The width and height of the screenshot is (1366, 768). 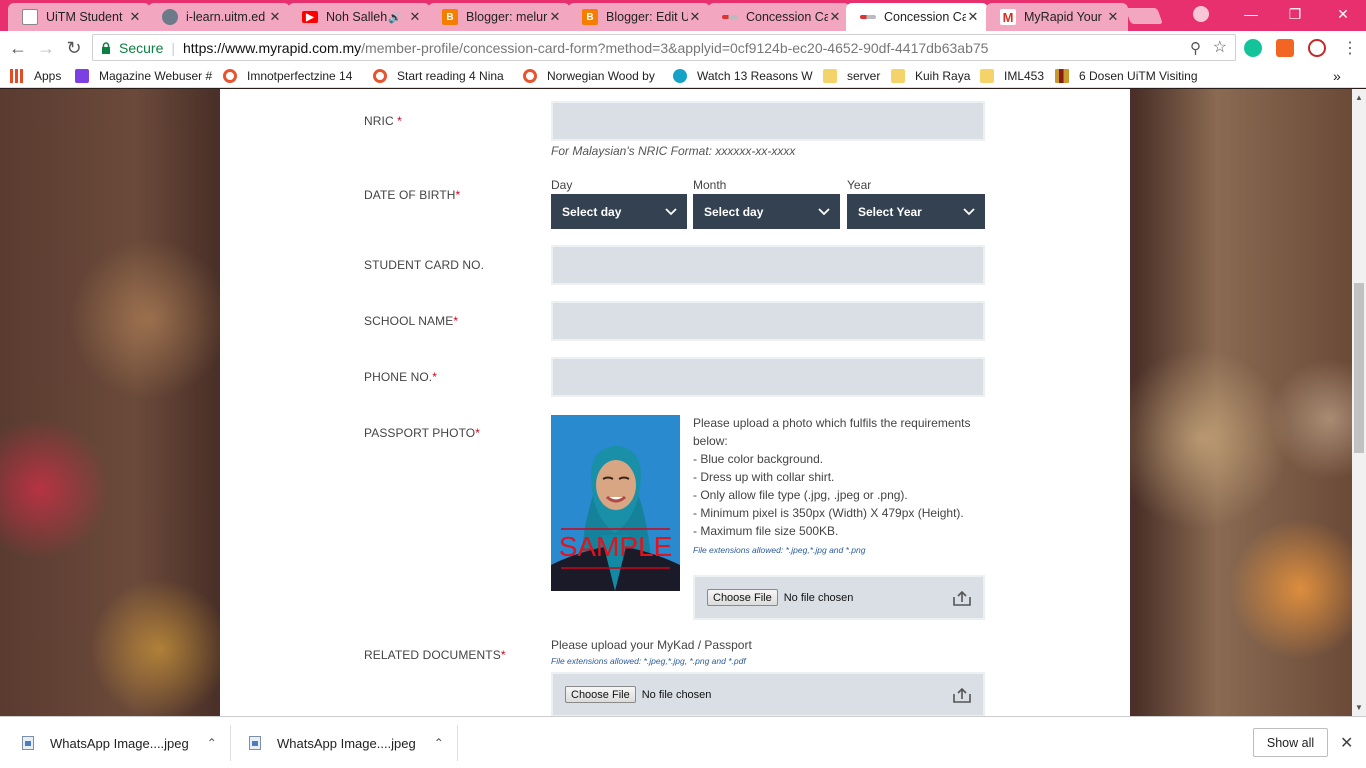 What do you see at coordinates (457, 743) in the screenshot?
I see `divider` at bounding box center [457, 743].